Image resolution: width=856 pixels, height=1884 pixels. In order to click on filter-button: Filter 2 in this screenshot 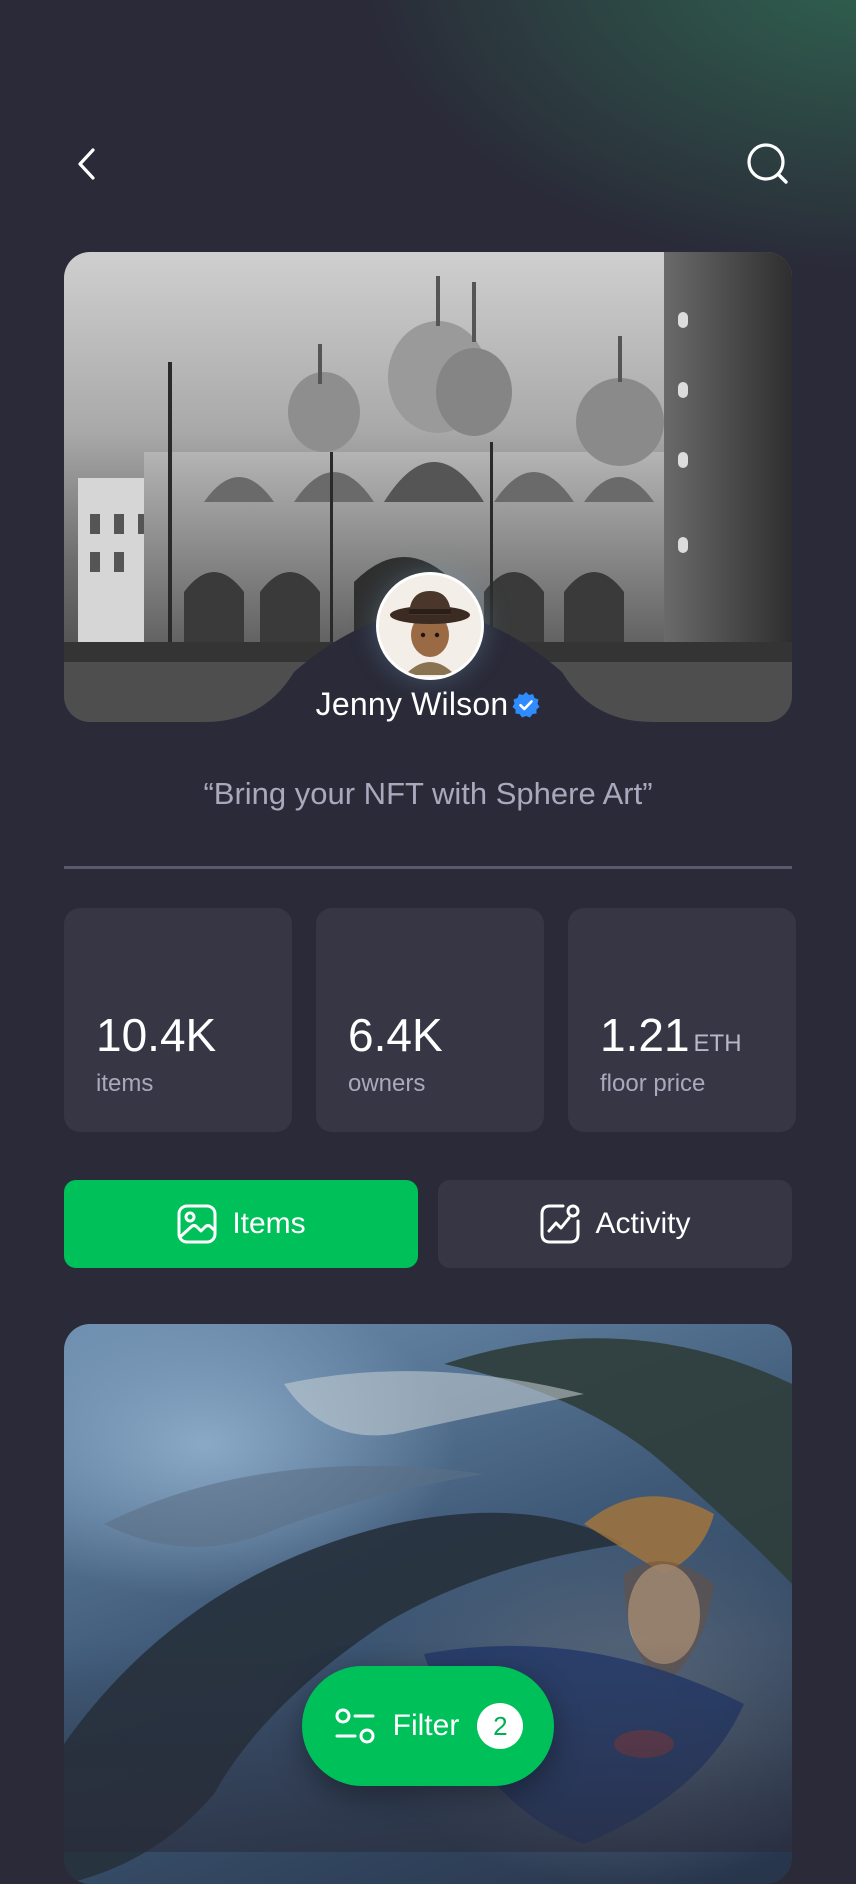, I will do `click(428, 1726)`.